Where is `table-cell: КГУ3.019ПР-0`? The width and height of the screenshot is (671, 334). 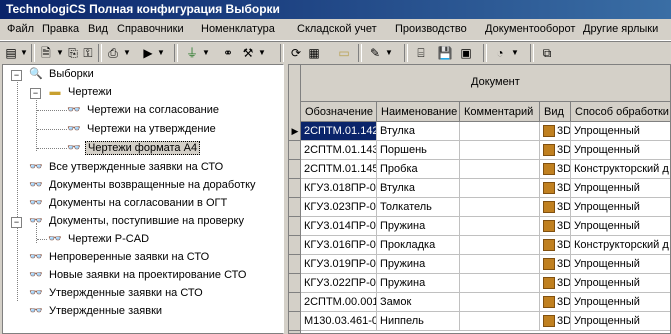
table-cell: КГУ3.019ПР-0 is located at coordinates (339, 264).